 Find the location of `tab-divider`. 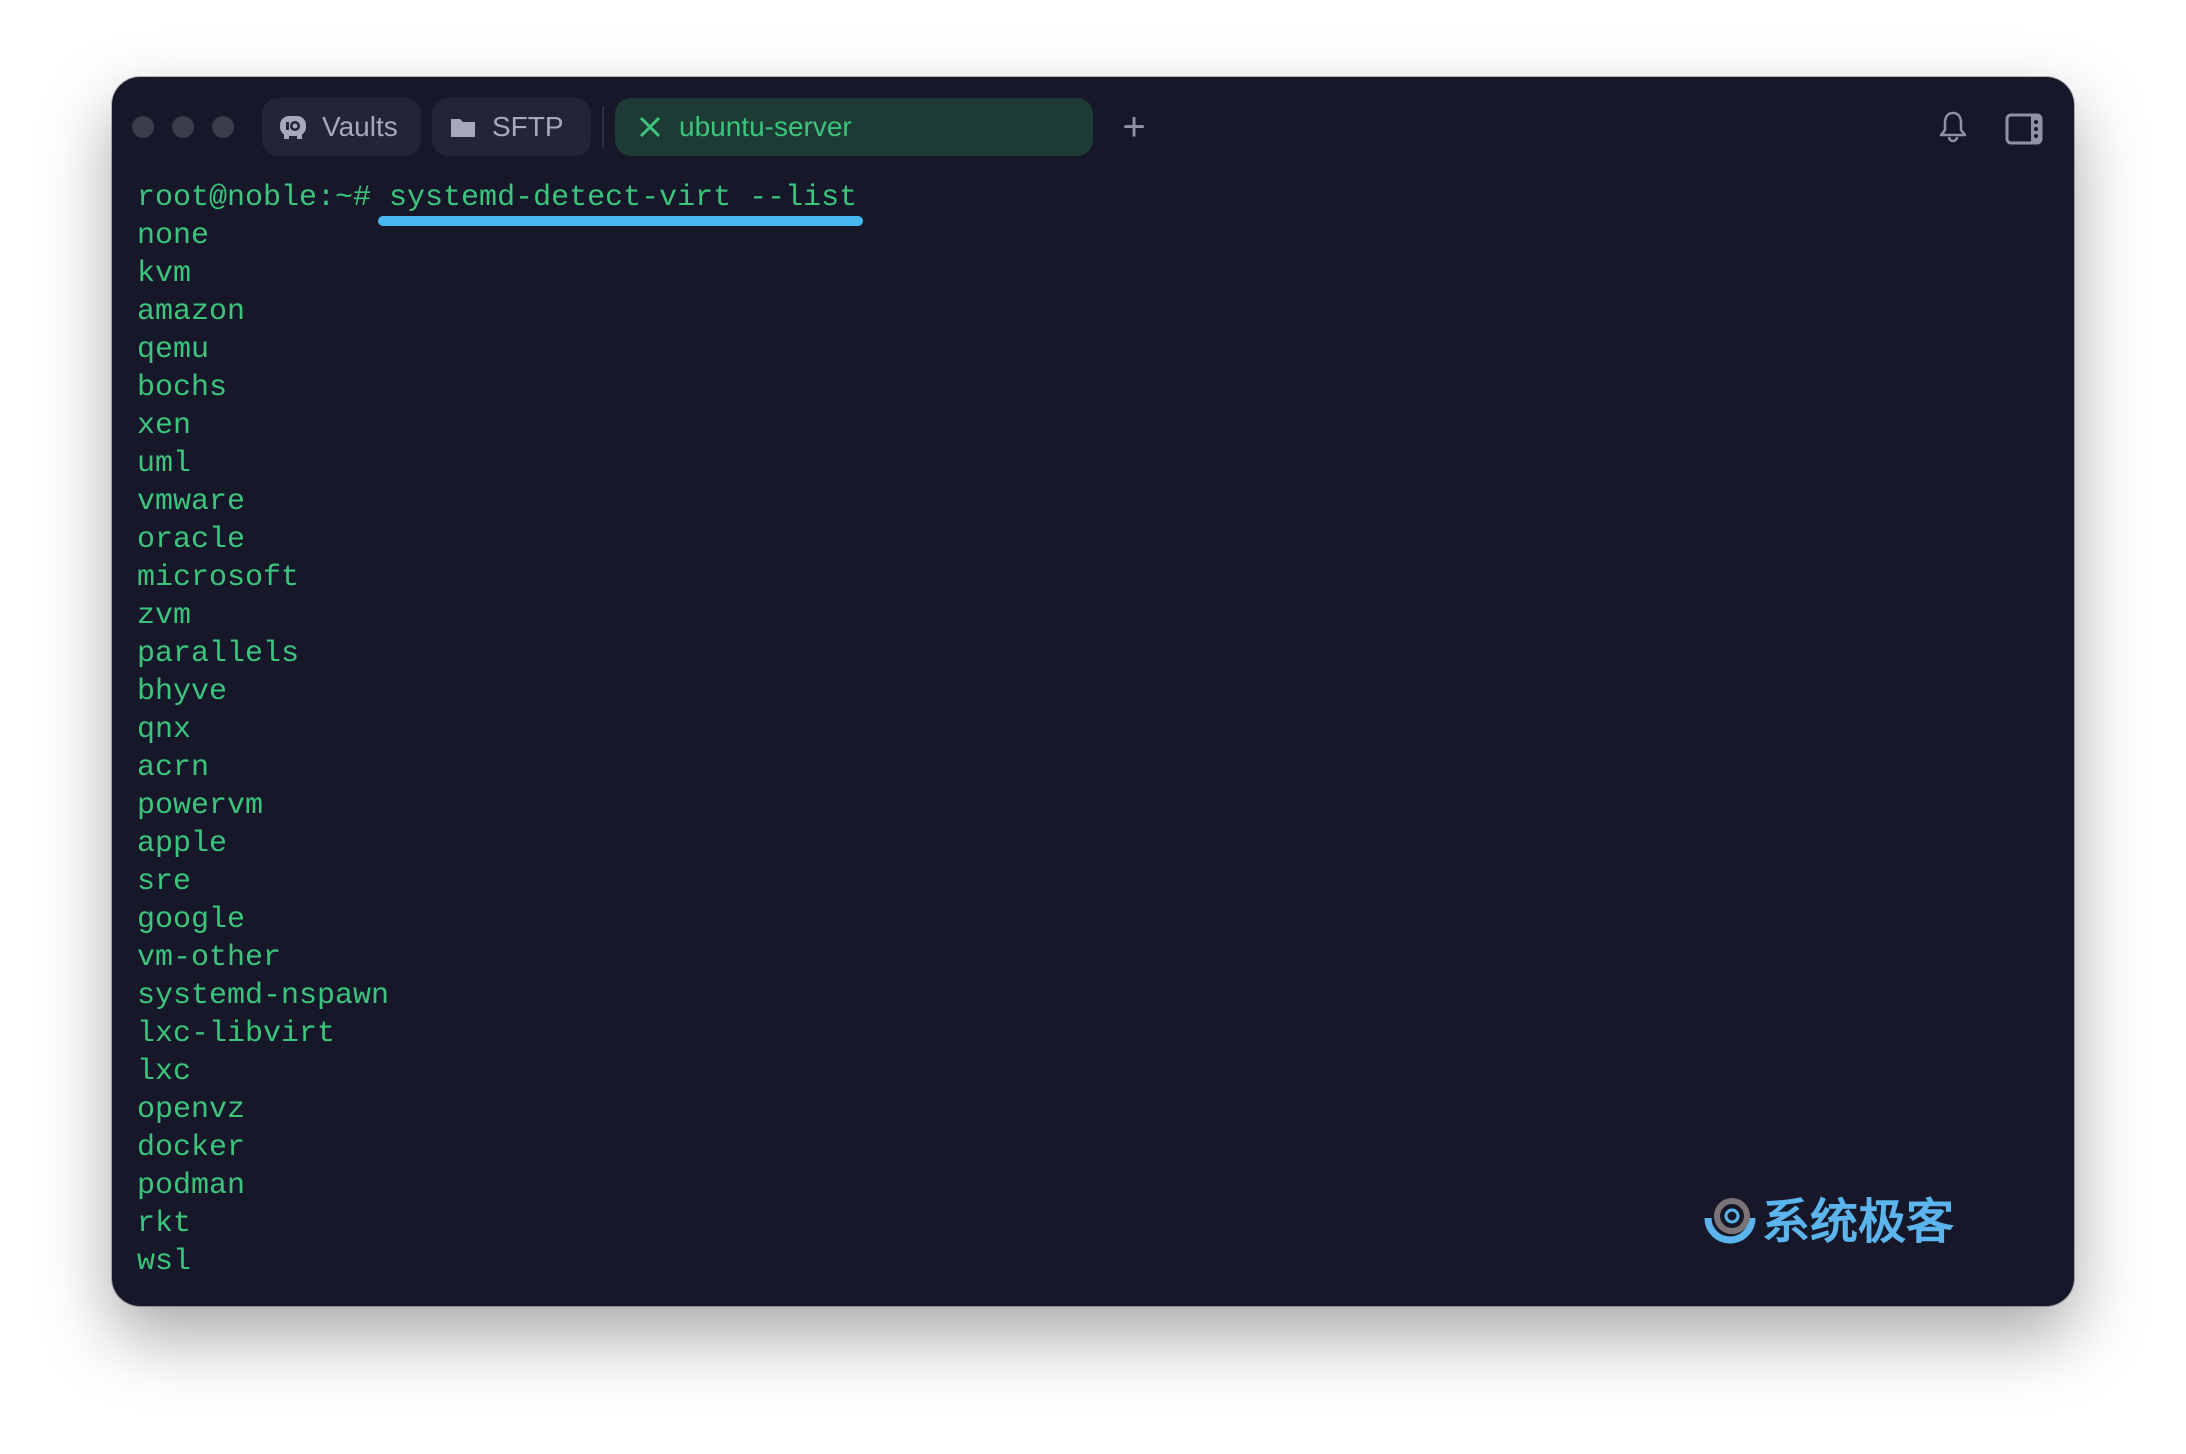

tab-divider is located at coordinates (603, 127).